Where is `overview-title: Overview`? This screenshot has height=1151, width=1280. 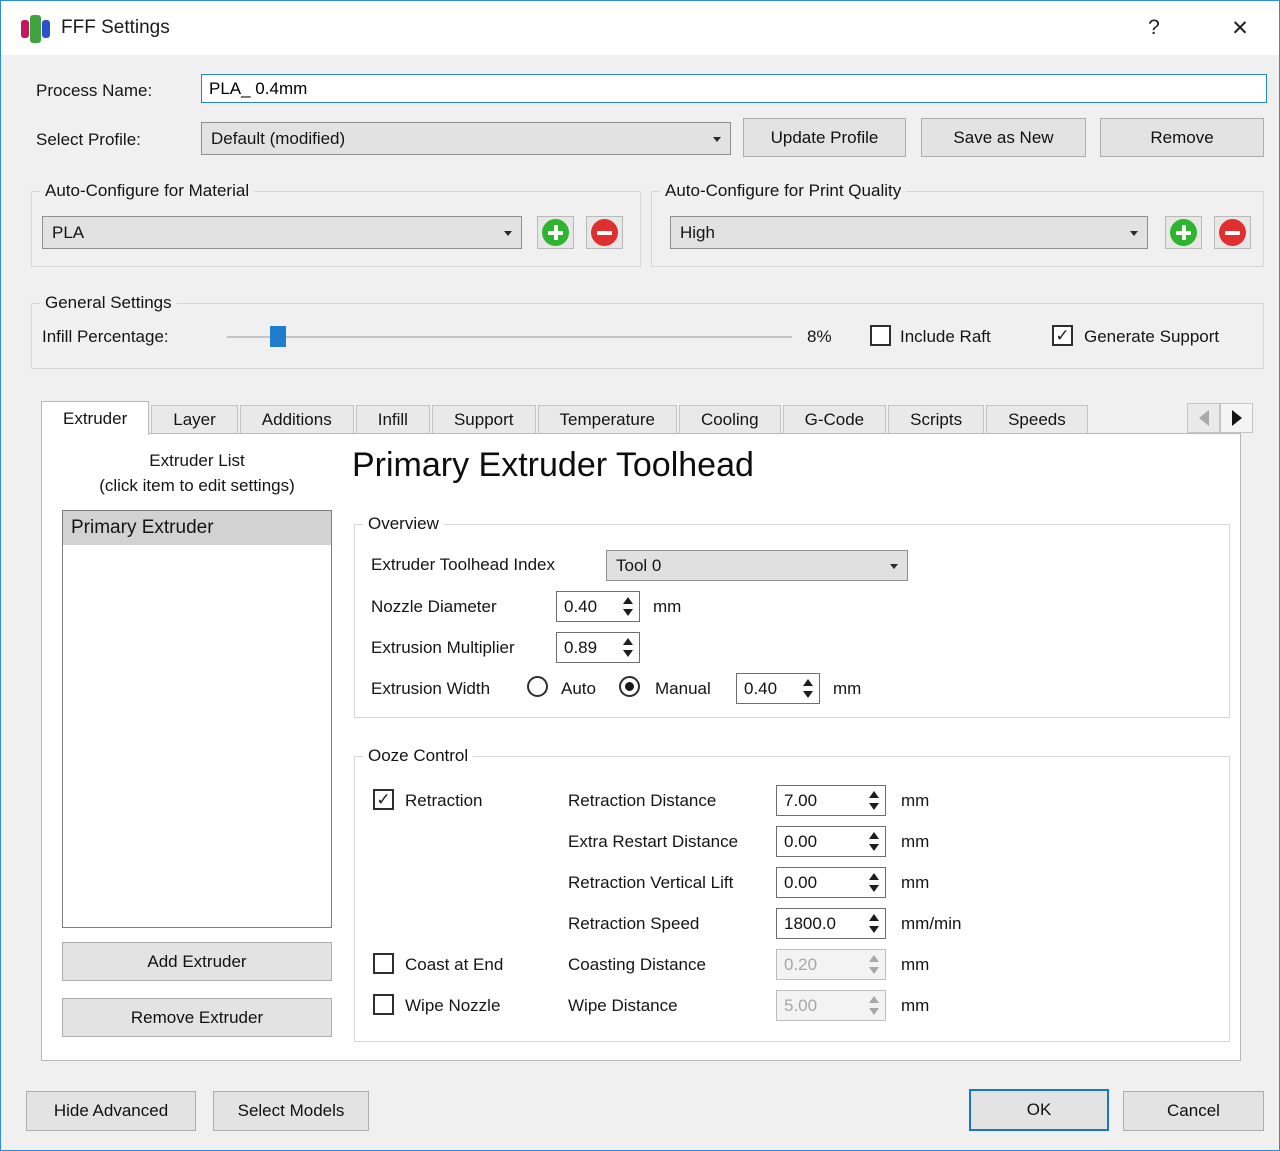 overview-title: Overview is located at coordinates (403, 524).